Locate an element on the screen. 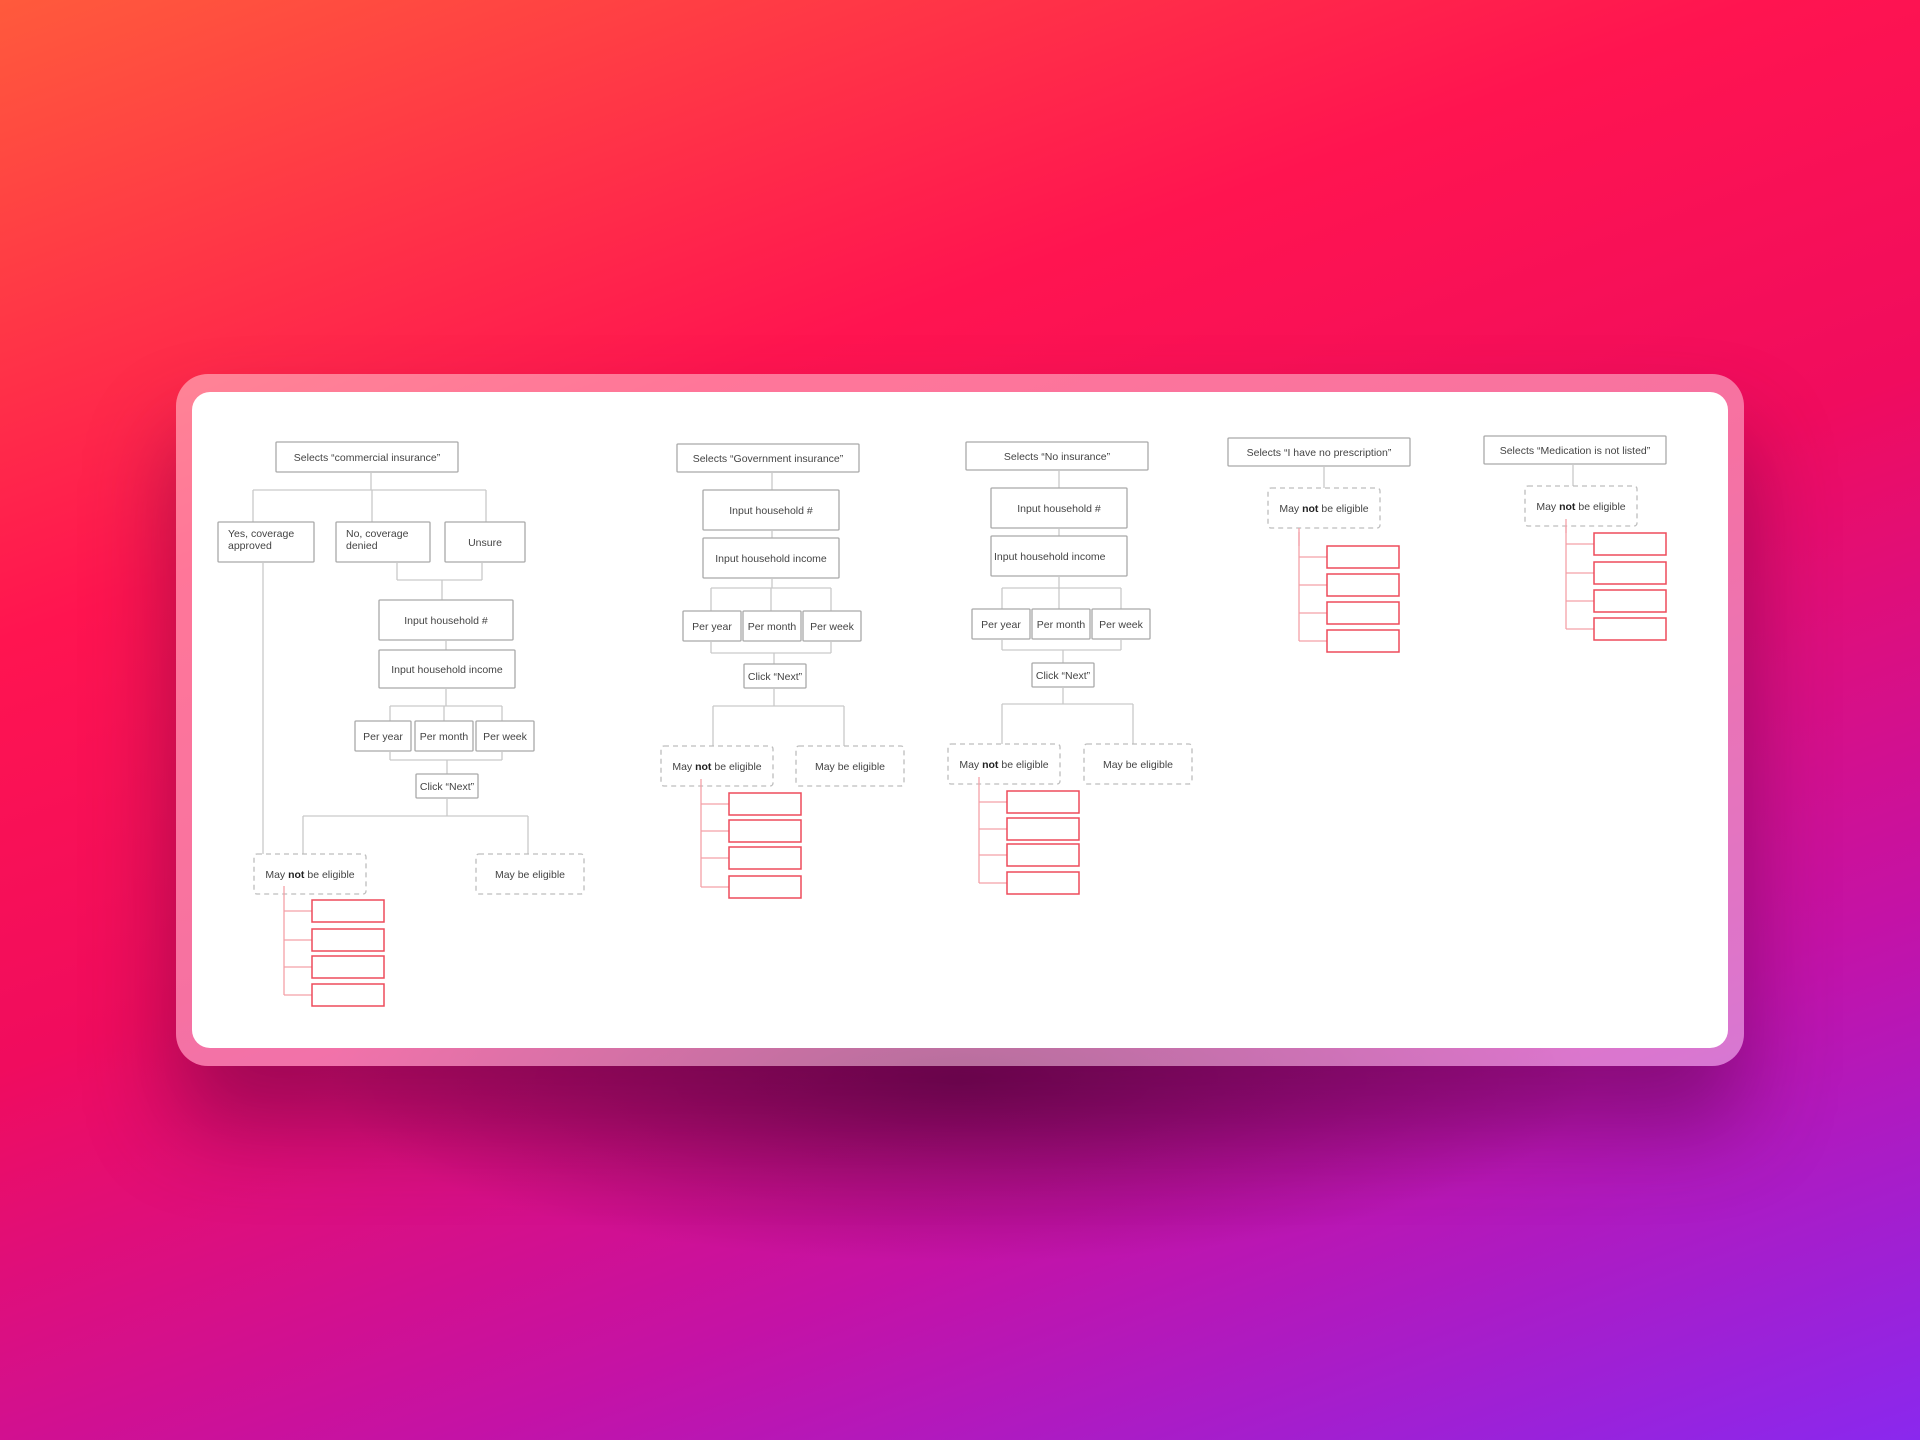 The height and width of the screenshot is (1440, 1920). node-unsure: Unsure is located at coordinates (485, 542).